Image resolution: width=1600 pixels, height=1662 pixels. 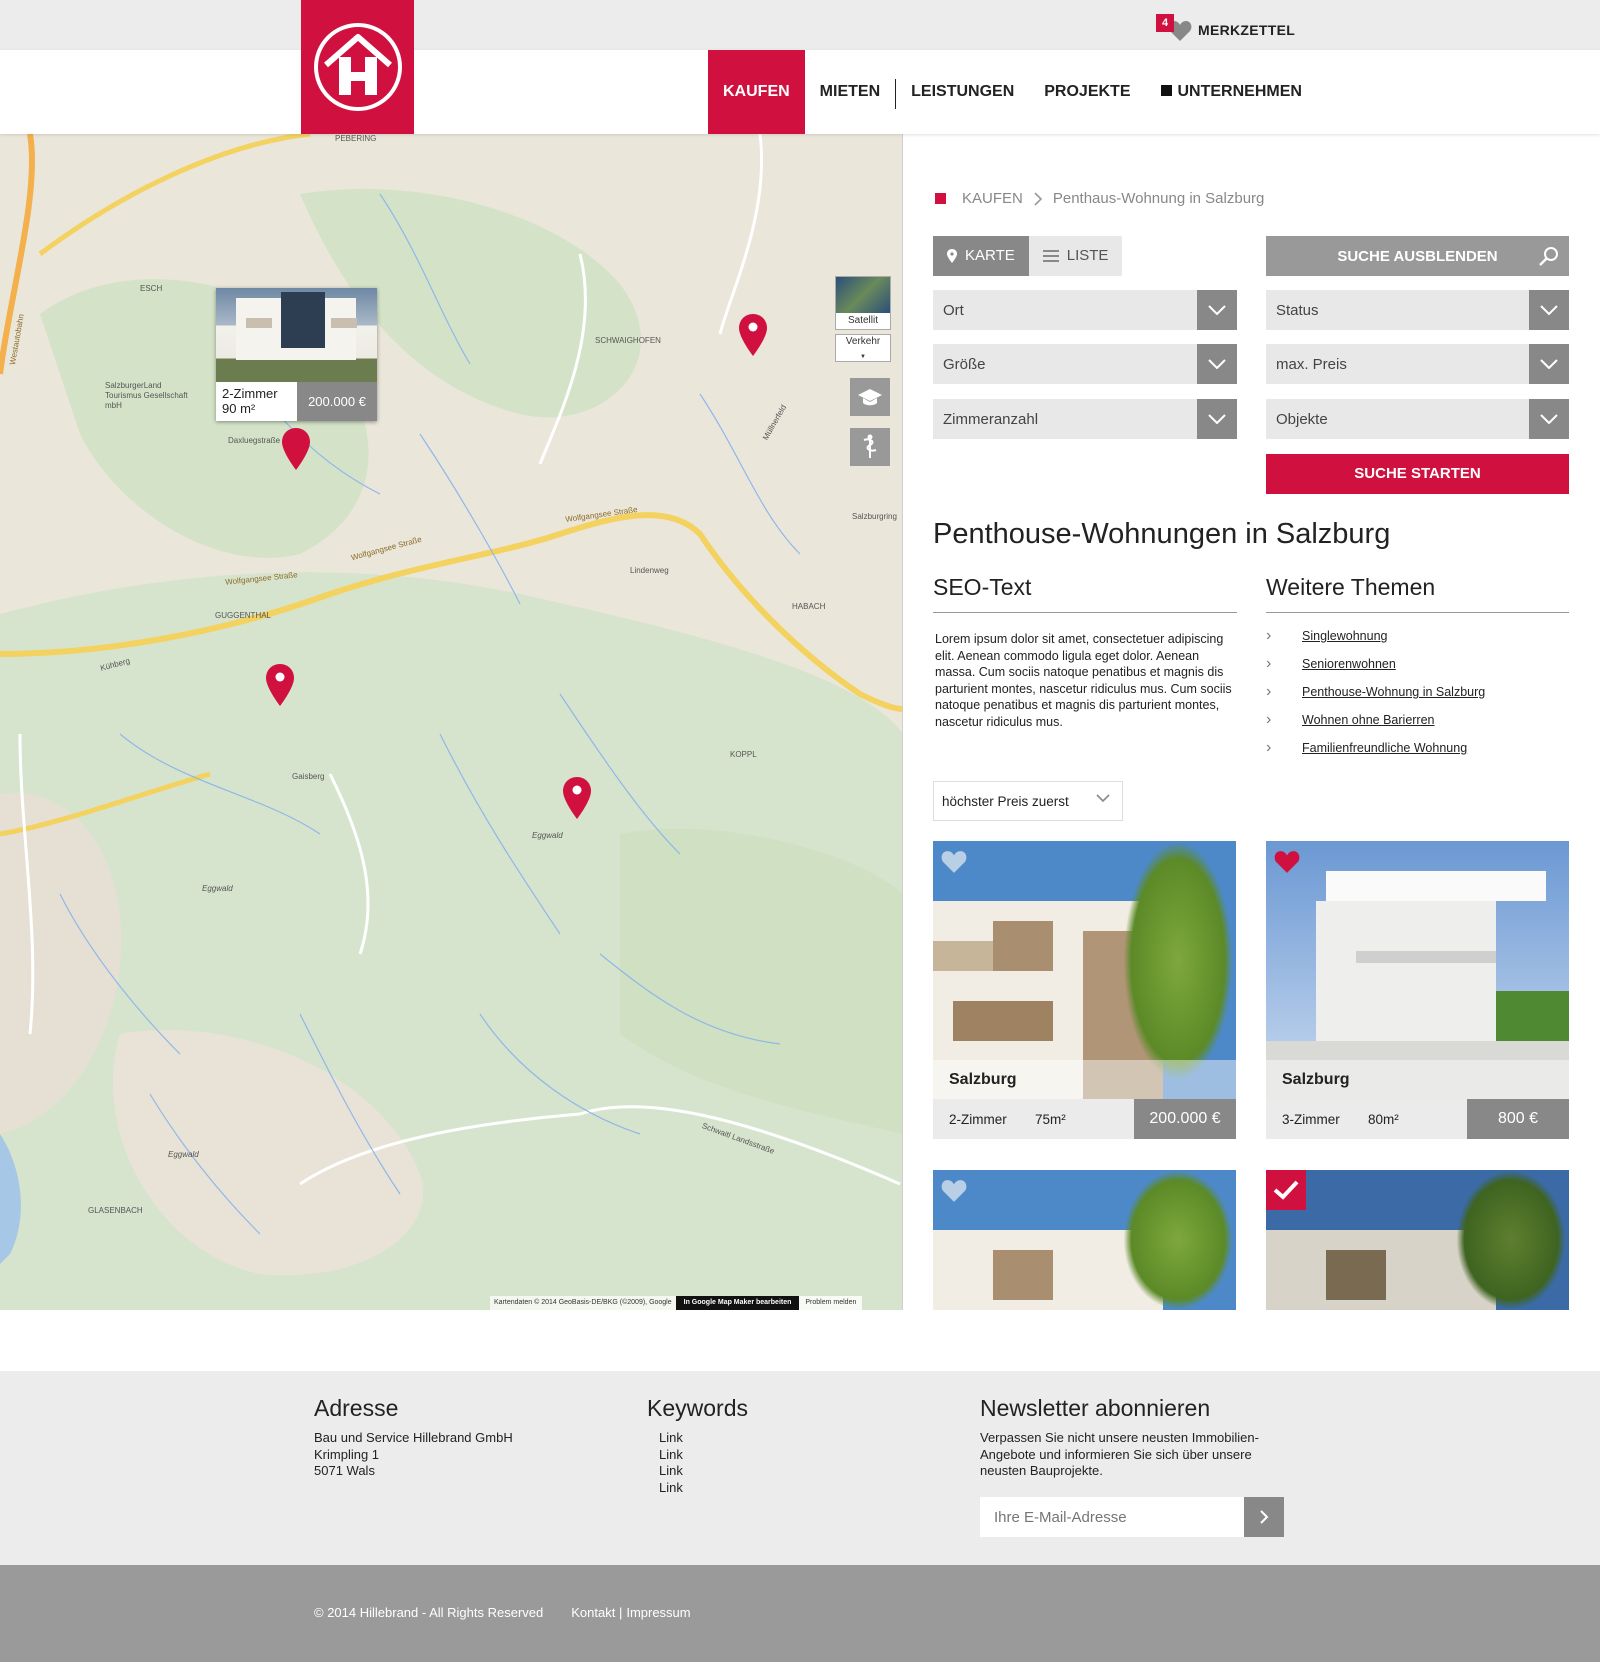 What do you see at coordinates (1075, 256) in the screenshot?
I see `list-view-button: LISTE` at bounding box center [1075, 256].